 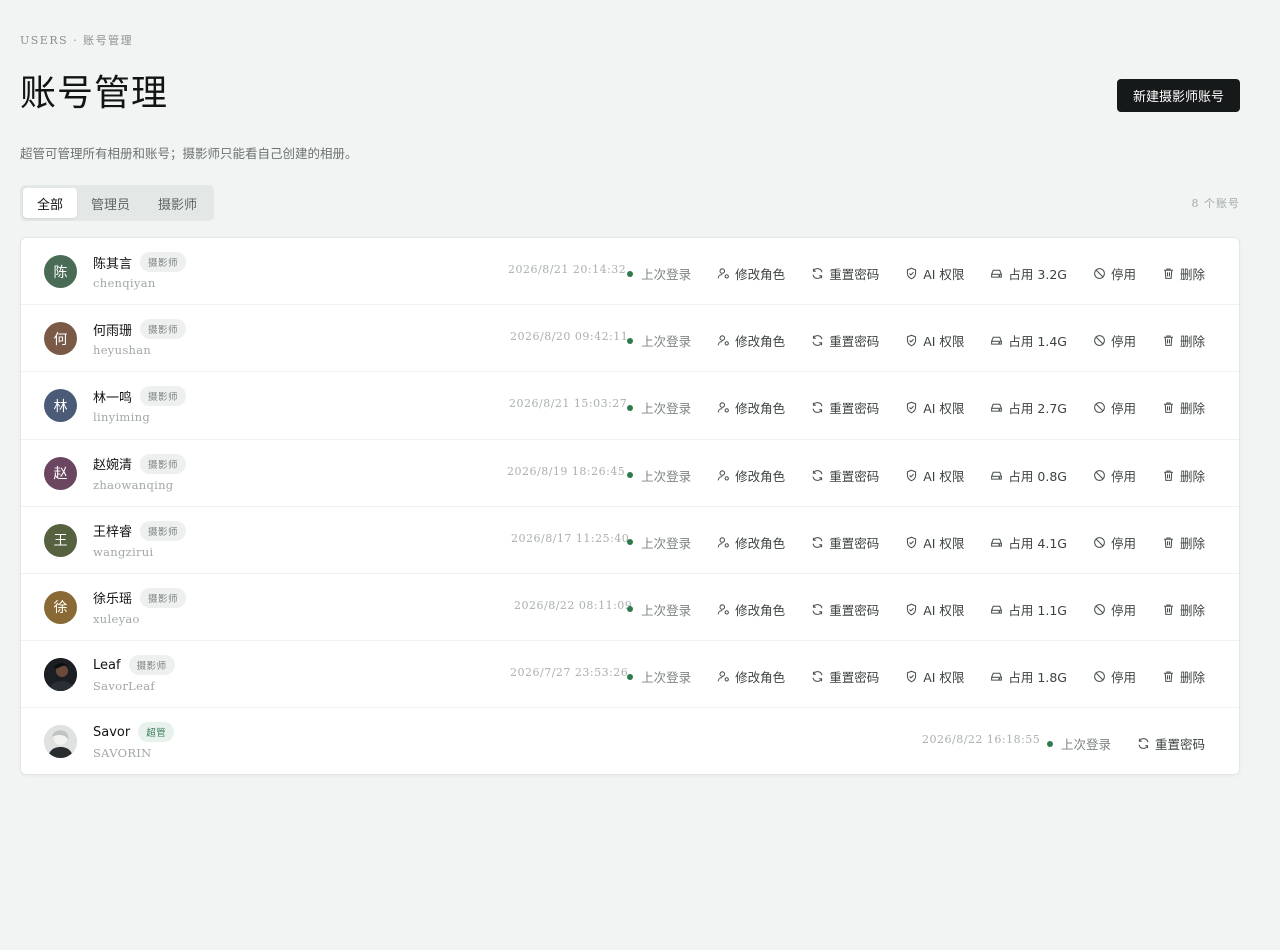 What do you see at coordinates (1178, 95) in the screenshot?
I see `new-photographer-account-button: 新建摄影师账号` at bounding box center [1178, 95].